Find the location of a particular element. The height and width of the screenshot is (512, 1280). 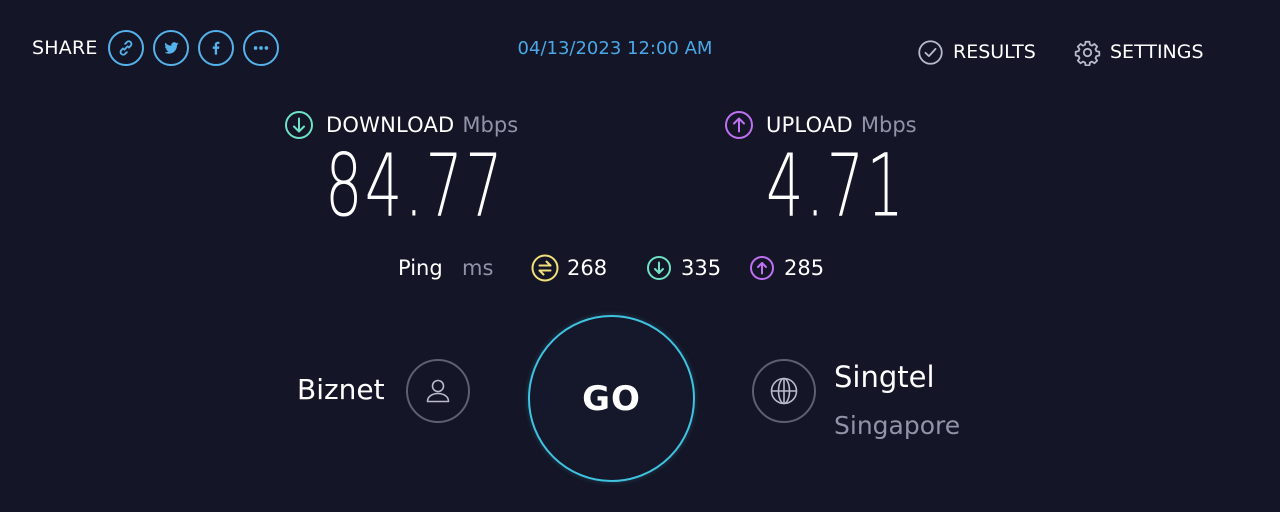

server-location: Singapore is located at coordinates (897, 425).